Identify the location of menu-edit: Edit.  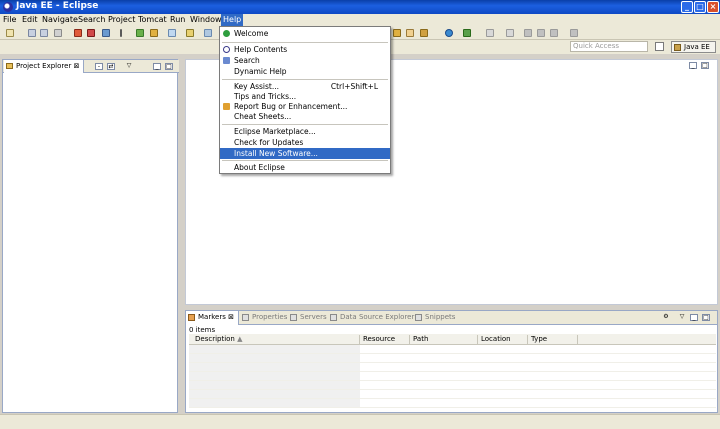
(30, 19).